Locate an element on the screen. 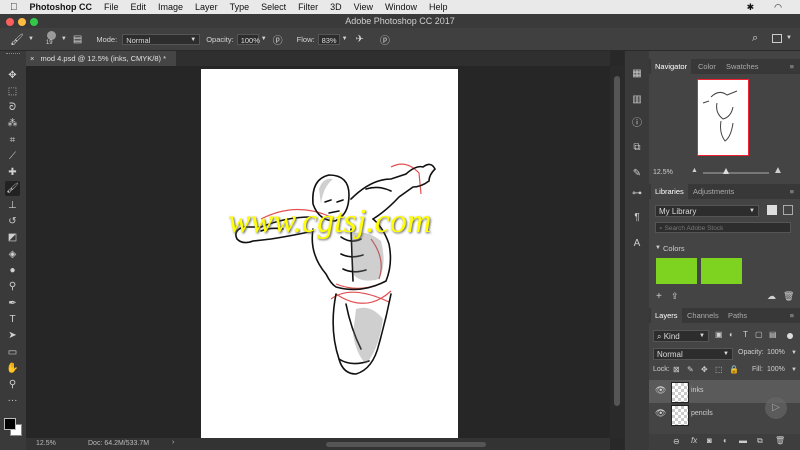 The width and height of the screenshot is (800, 450). wifi-icon: ◠ is located at coordinates (778, 7).